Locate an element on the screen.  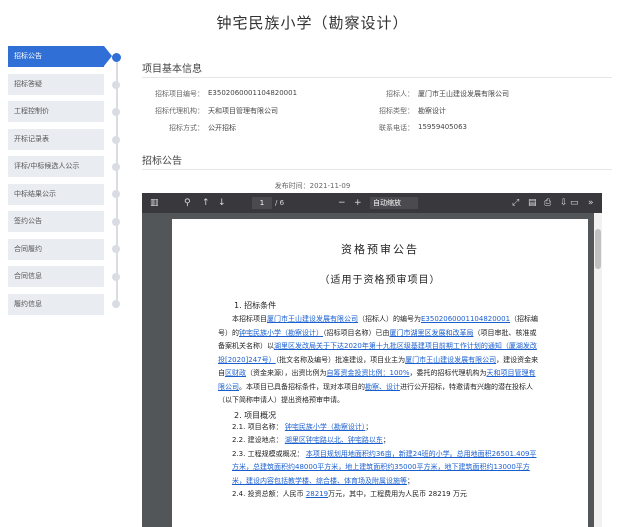
section-heading: 1. 招标条件 is located at coordinates (255, 305).